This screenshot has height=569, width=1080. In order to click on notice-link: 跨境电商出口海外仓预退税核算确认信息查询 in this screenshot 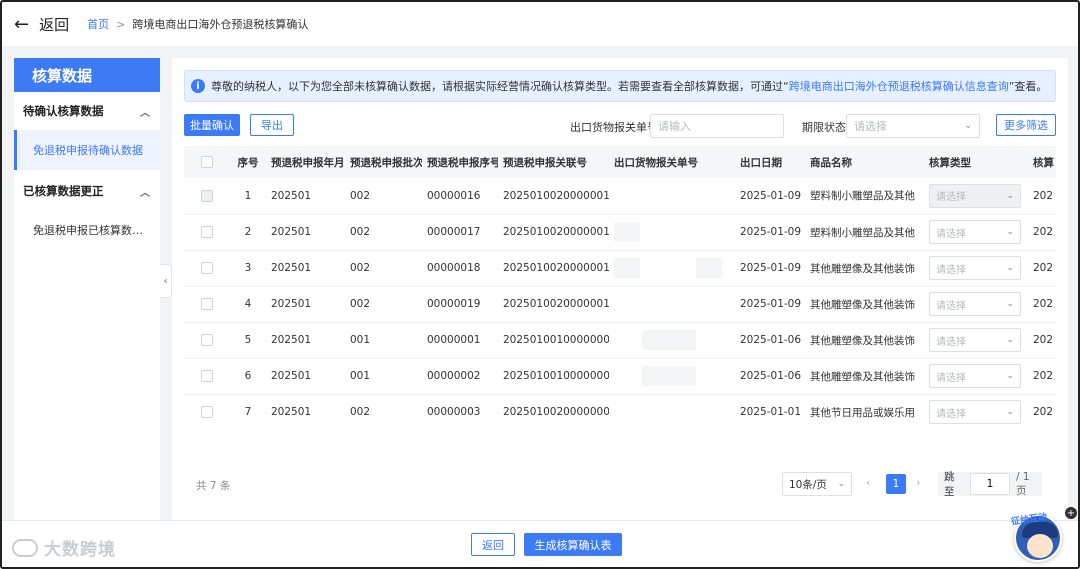, I will do `click(899, 86)`.